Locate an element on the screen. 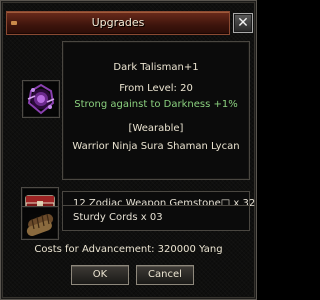 The height and width of the screenshot is (300, 320). window-title: Upgrades is located at coordinates (118, 22).